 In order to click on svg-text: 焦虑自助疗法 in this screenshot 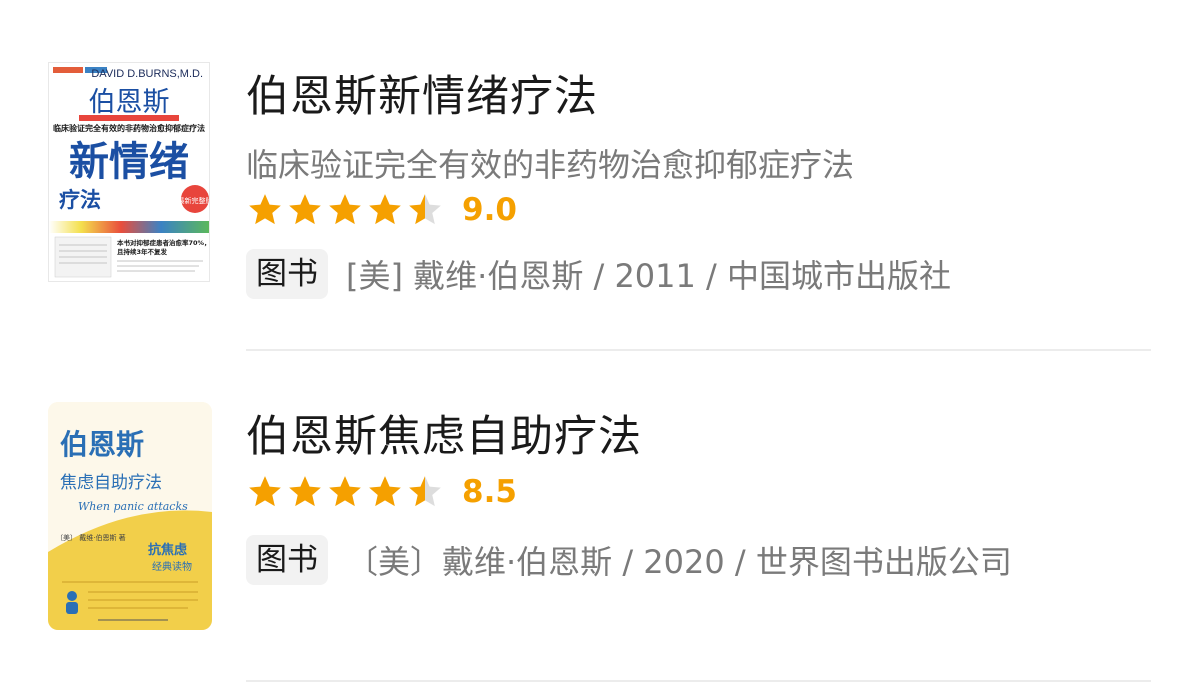, I will do `click(111, 483)`.